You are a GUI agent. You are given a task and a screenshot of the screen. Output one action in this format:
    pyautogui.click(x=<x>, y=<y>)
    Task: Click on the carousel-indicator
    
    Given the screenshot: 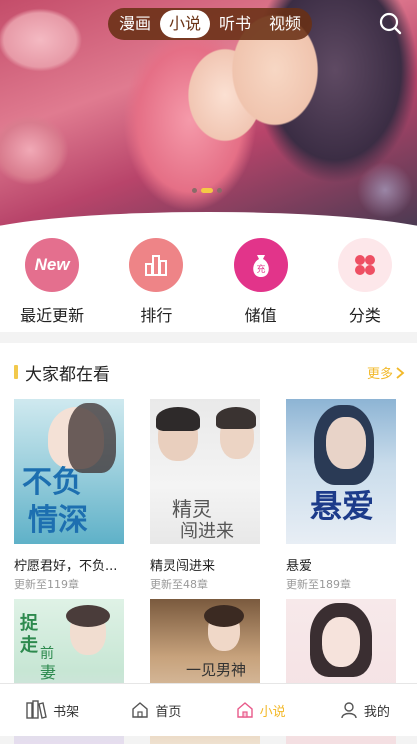 What is the action you would take?
    pyautogui.click(x=207, y=190)
    